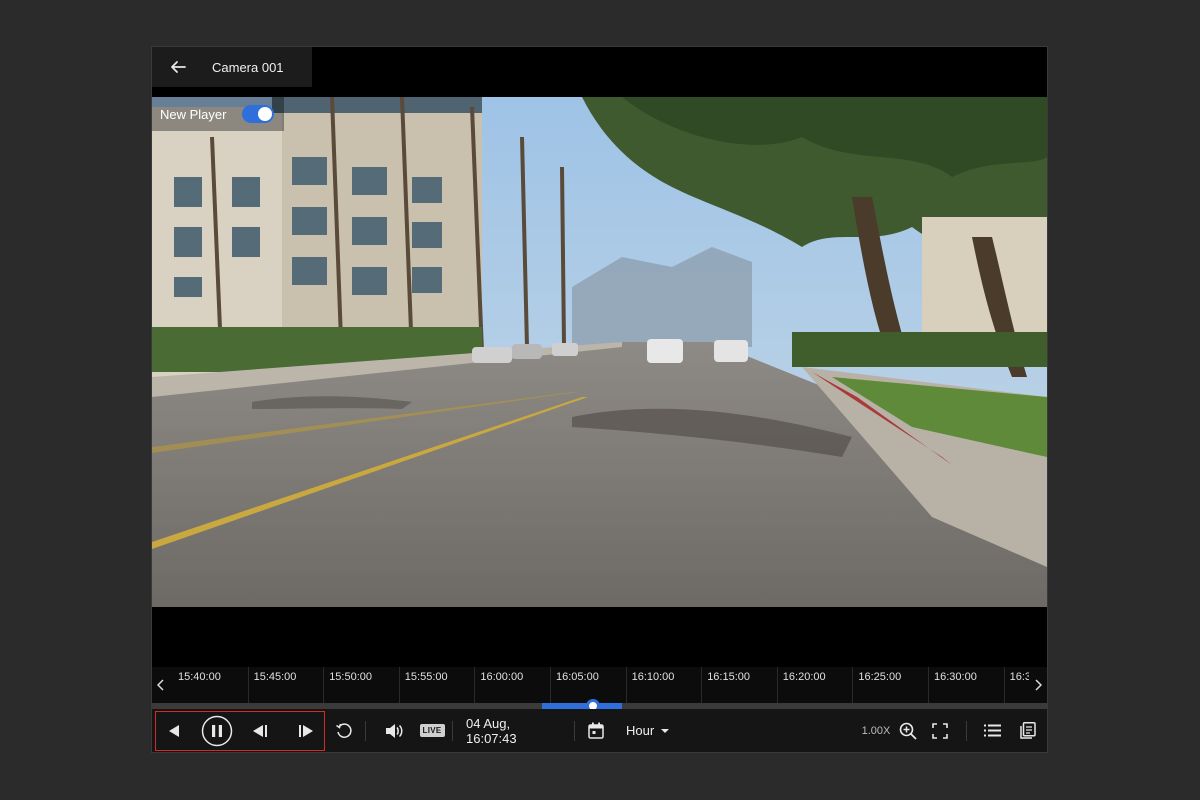 This screenshot has height=800, width=1200. I want to click on playback-speed: 1.00X, so click(876, 730).